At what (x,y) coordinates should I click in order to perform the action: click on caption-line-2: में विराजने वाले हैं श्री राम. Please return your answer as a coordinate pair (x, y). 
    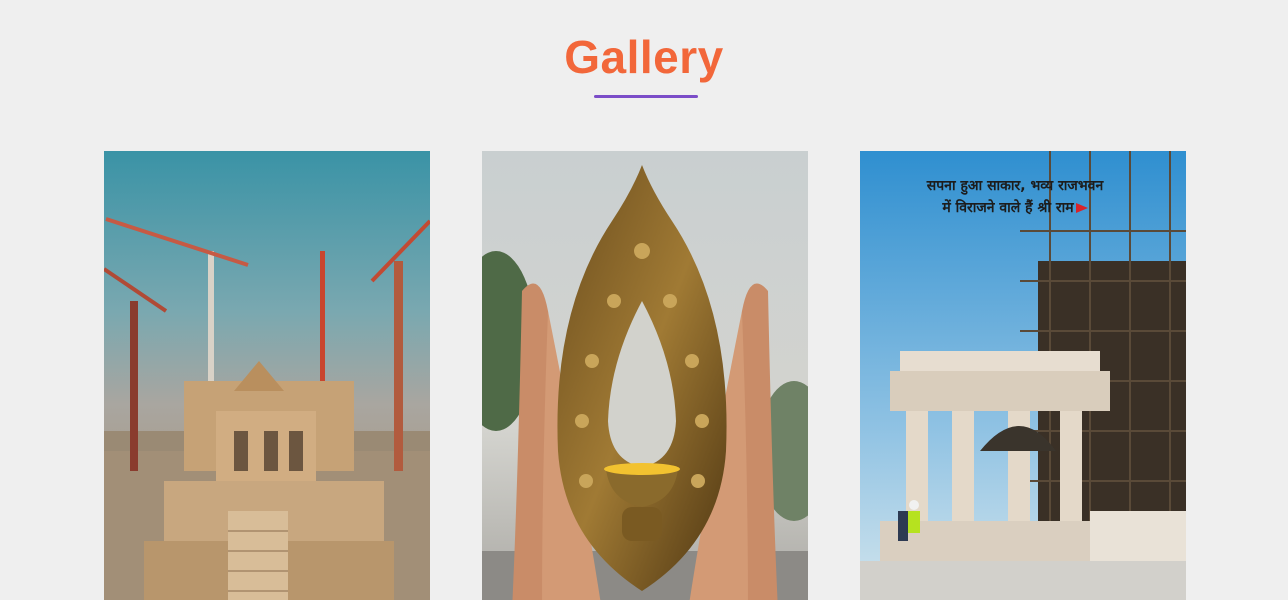
    Looking at the image, I should click on (1015, 208).